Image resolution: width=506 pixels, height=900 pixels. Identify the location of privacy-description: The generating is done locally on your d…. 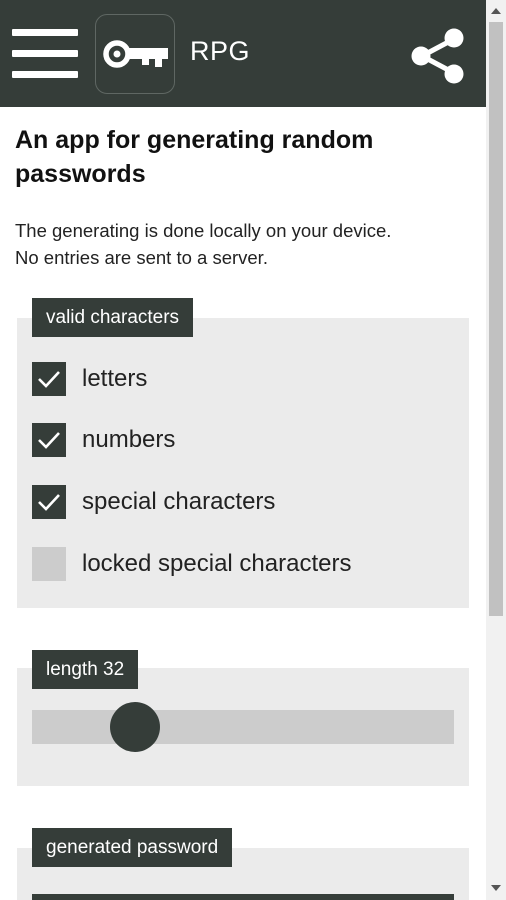
(250, 244).